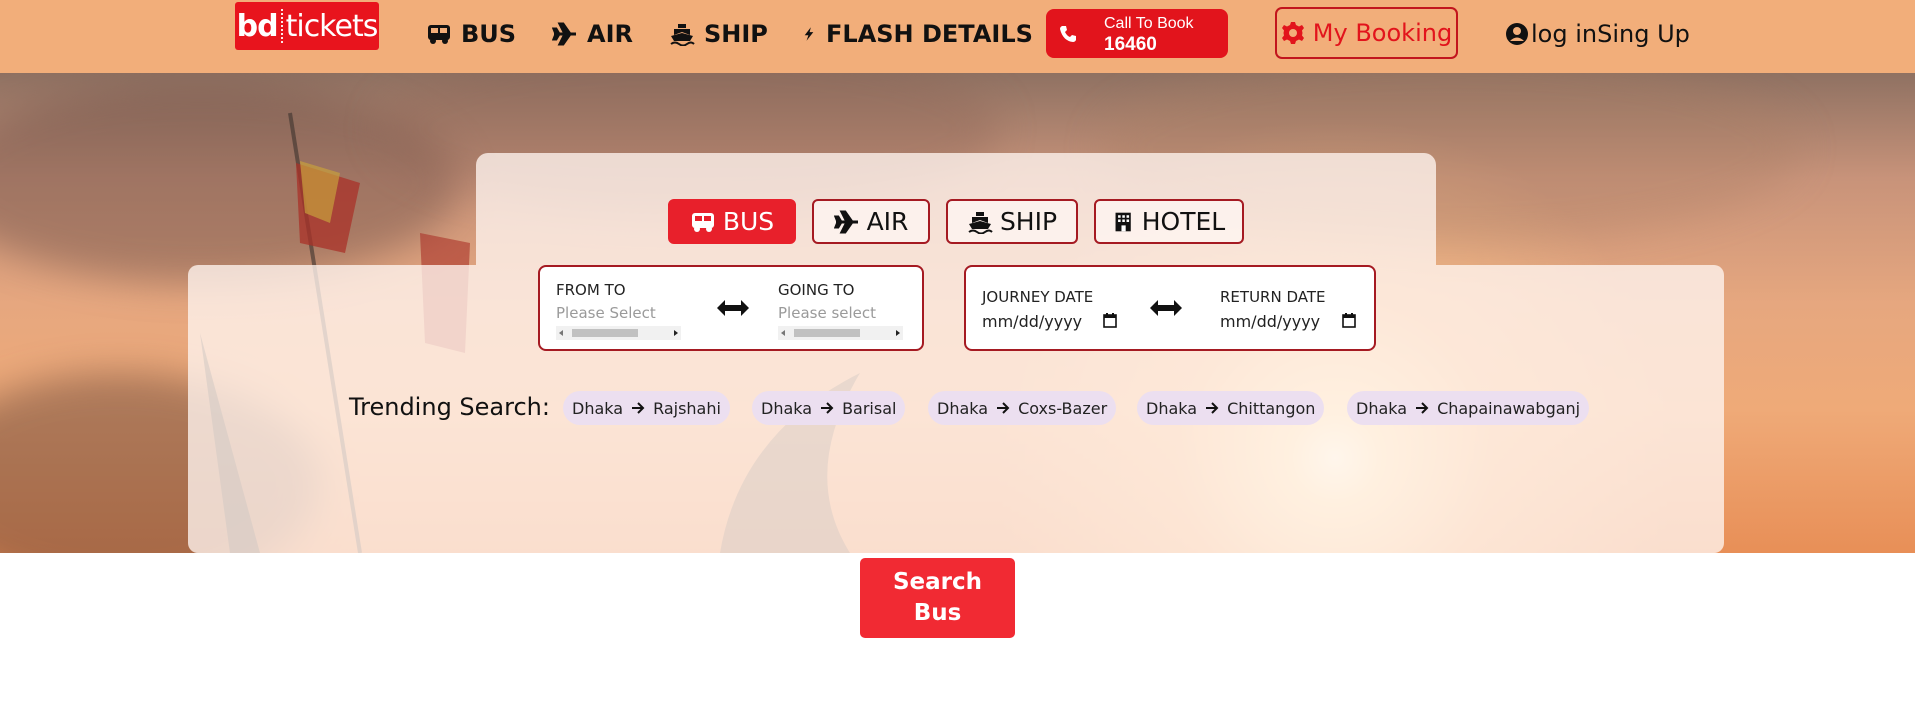 The width and height of the screenshot is (1915, 719). What do you see at coordinates (1038, 297) in the screenshot?
I see `journey-date-label: JOURNEY DATE` at bounding box center [1038, 297].